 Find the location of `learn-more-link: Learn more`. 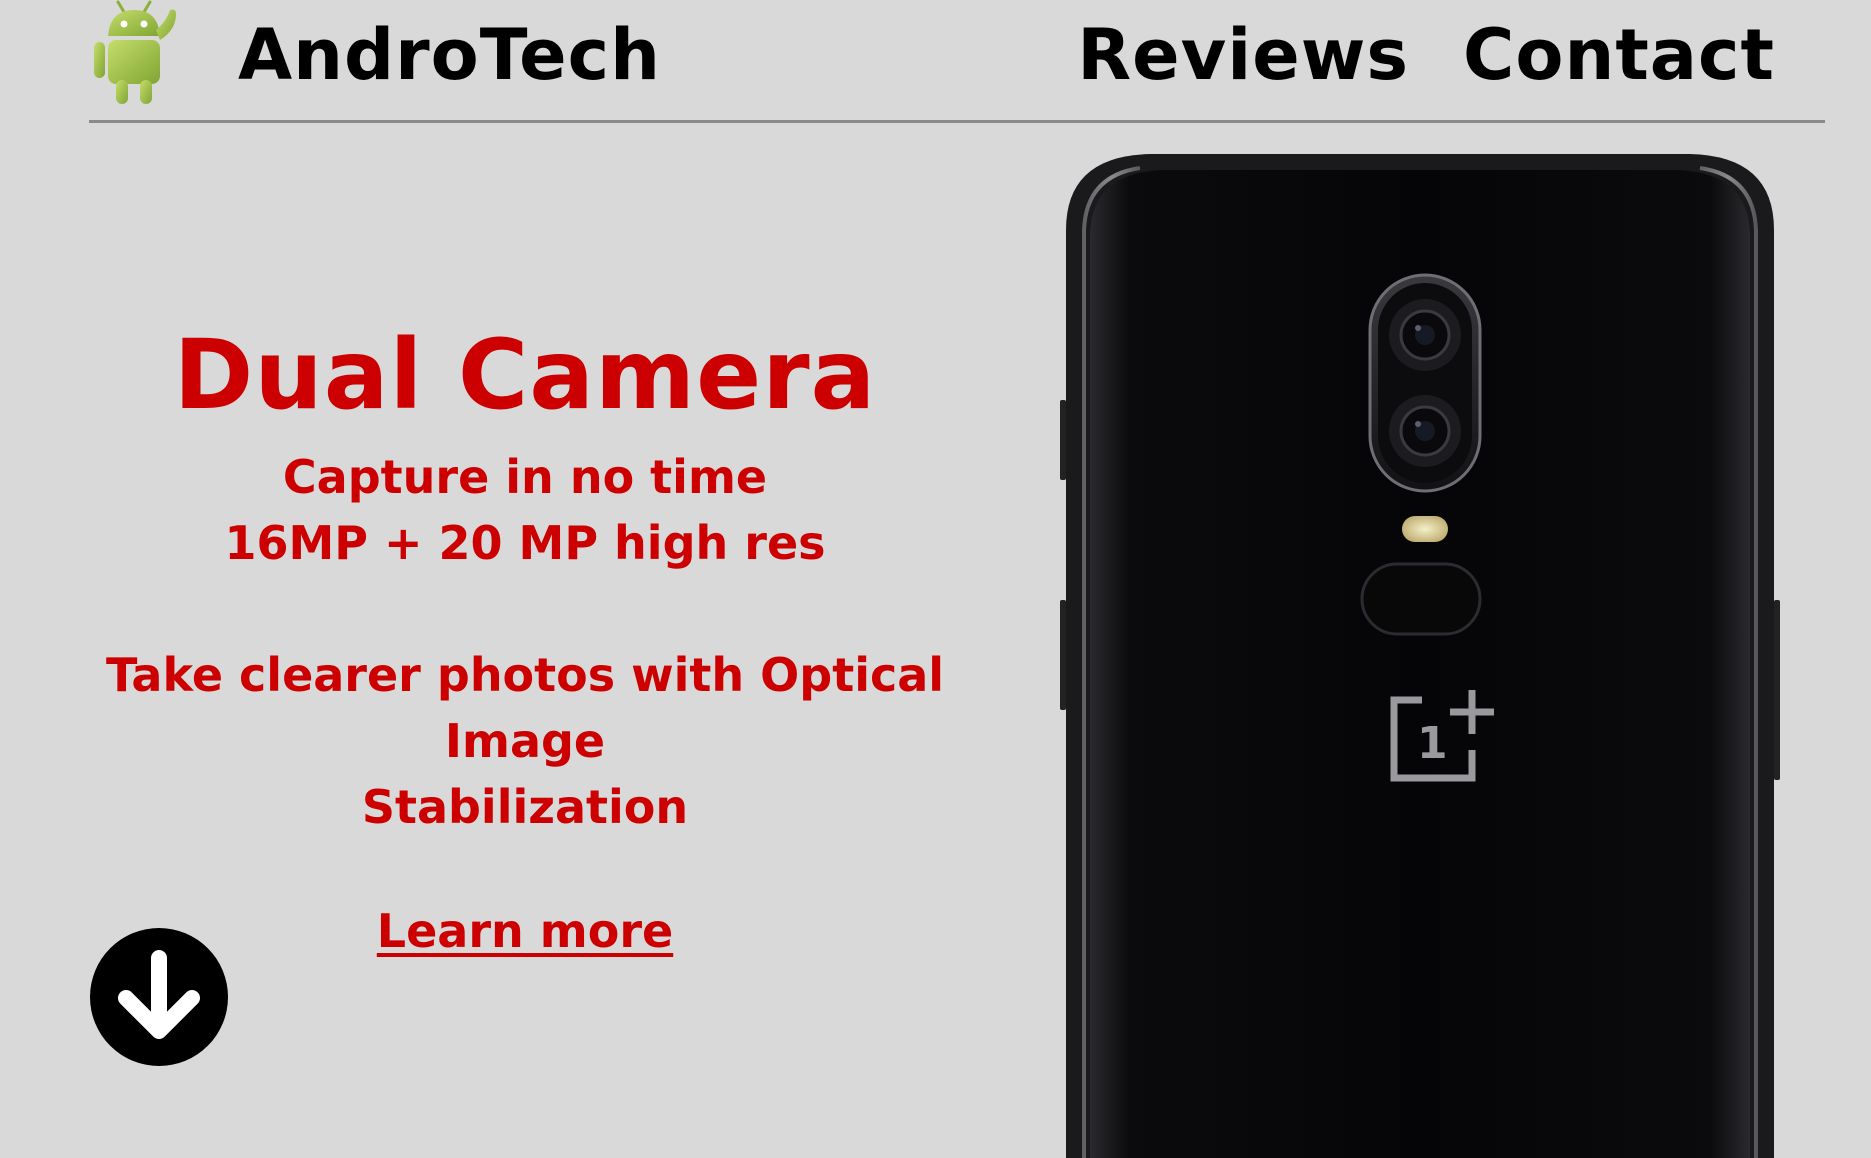

learn-more-link: Learn more is located at coordinates (525, 931).